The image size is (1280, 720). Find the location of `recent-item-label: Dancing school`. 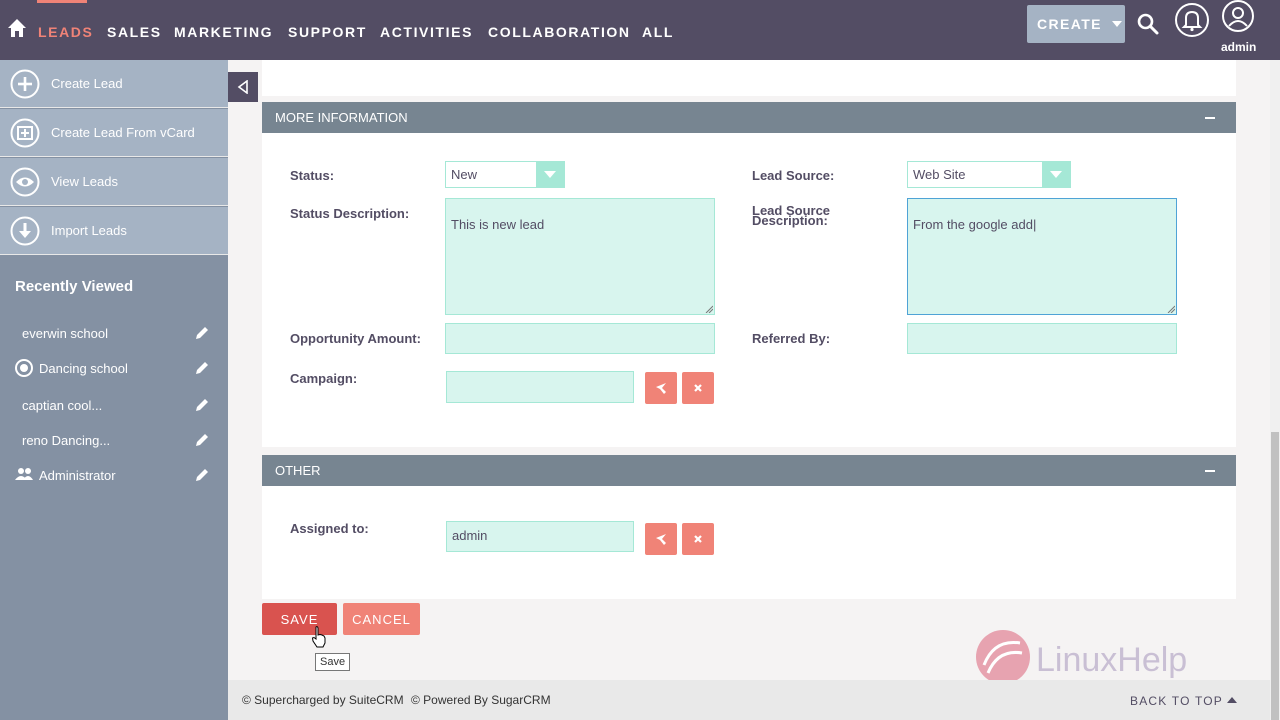

recent-item-label: Dancing school is located at coordinates (83, 368).